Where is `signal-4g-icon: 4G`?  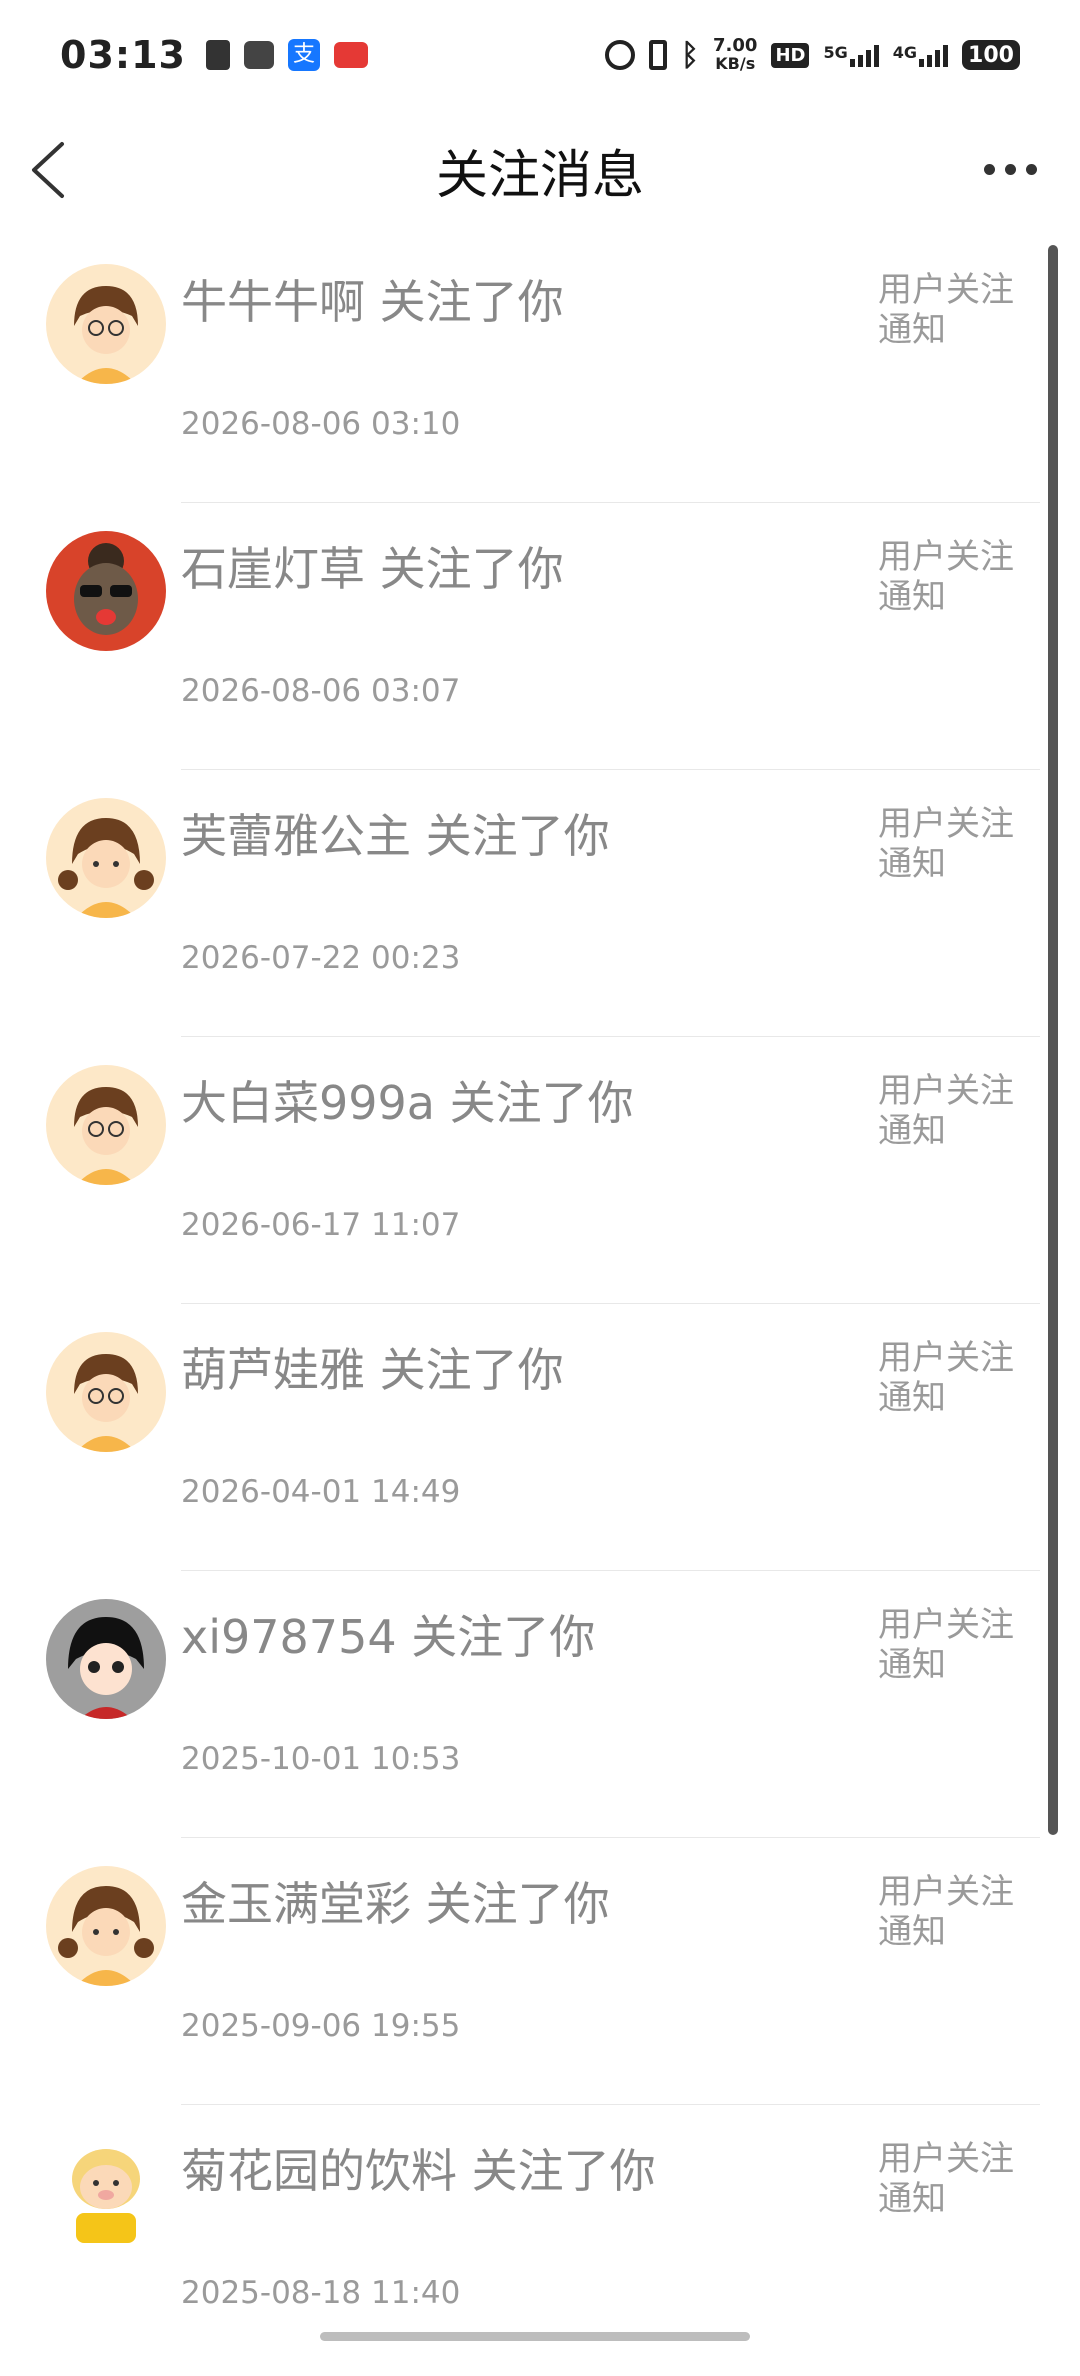 signal-4g-icon: 4G is located at coordinates (920, 55).